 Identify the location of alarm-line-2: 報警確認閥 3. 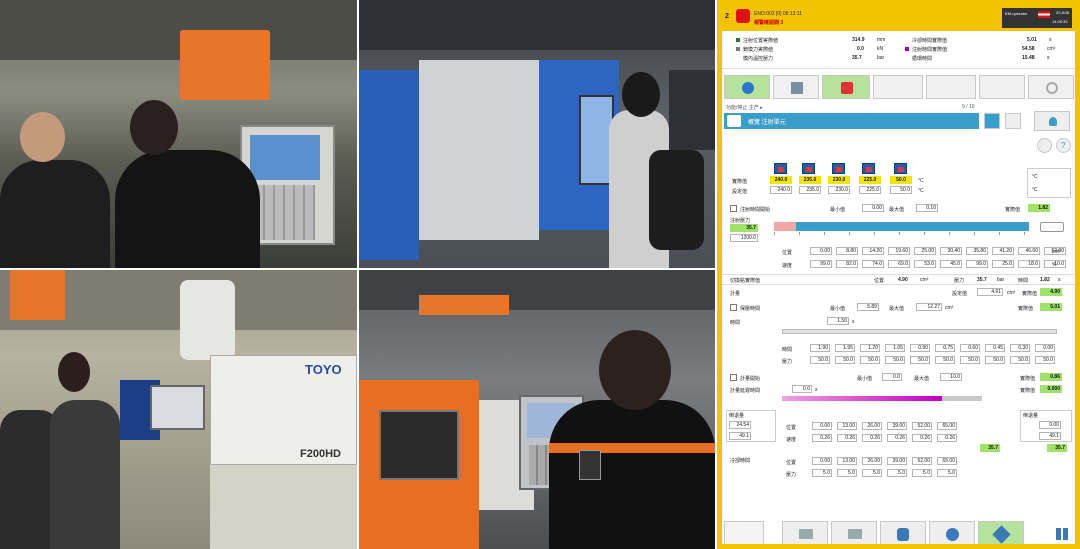
(768, 22).